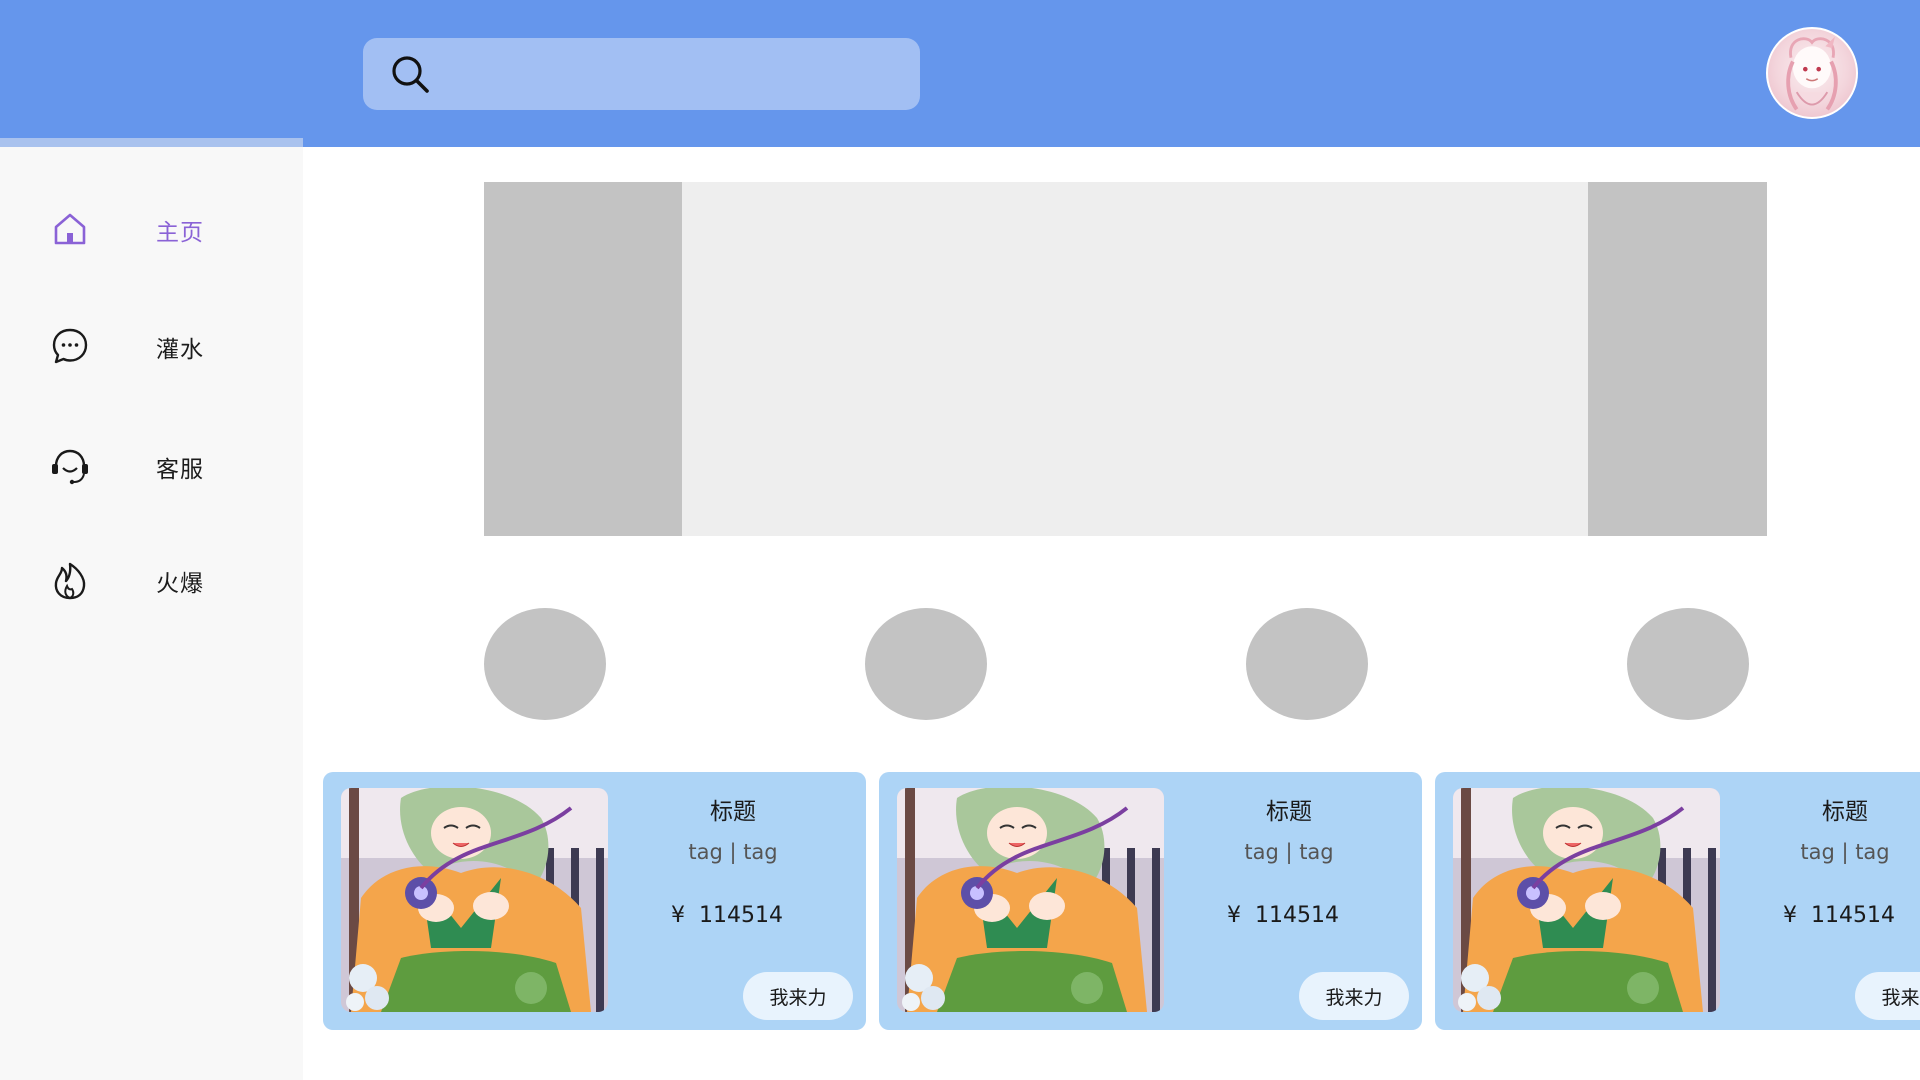 This screenshot has height=1080, width=1920. I want to click on sidebar-item-label: 灌水, so click(180, 350).